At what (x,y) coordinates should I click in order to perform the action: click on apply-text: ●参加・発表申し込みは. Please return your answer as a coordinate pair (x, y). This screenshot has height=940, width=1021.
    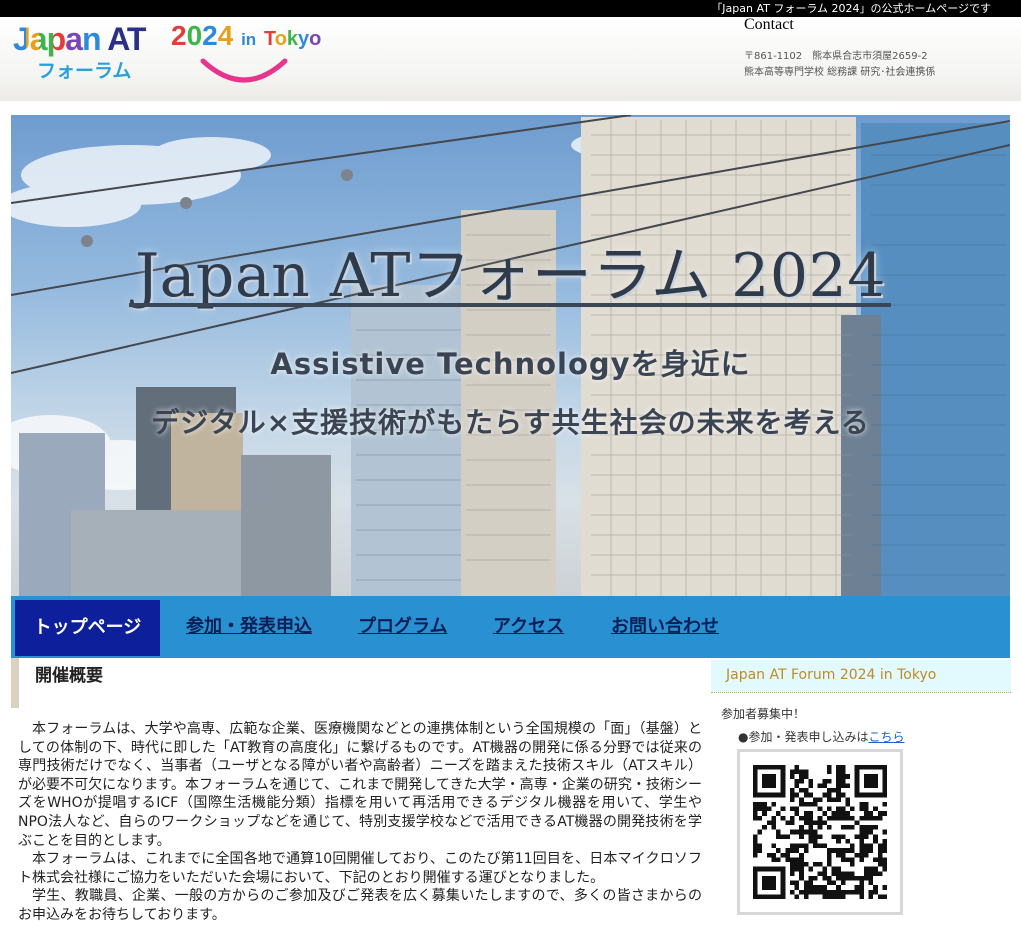
    Looking at the image, I should click on (803, 737).